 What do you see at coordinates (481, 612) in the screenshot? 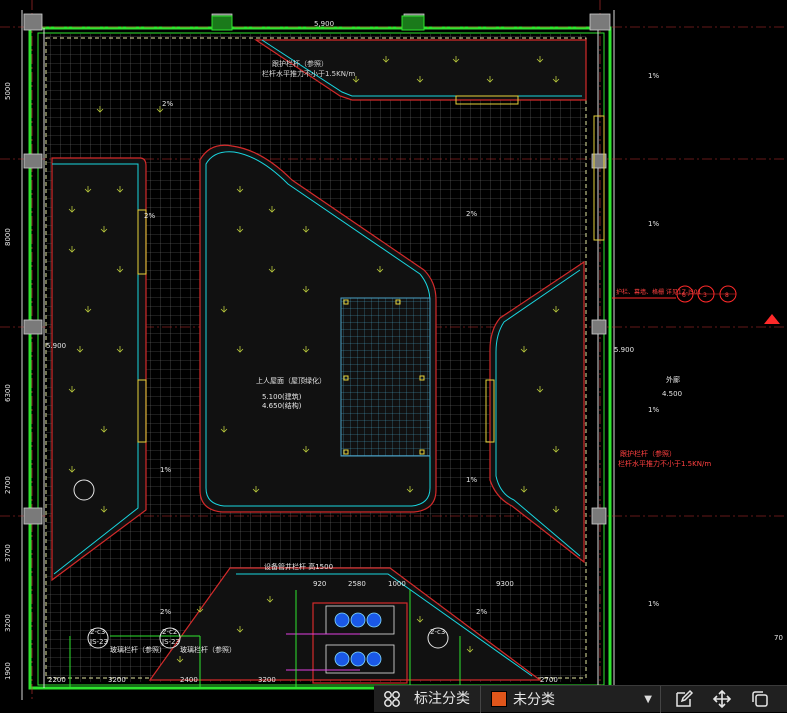
I see `slope-label-11: 2%` at bounding box center [481, 612].